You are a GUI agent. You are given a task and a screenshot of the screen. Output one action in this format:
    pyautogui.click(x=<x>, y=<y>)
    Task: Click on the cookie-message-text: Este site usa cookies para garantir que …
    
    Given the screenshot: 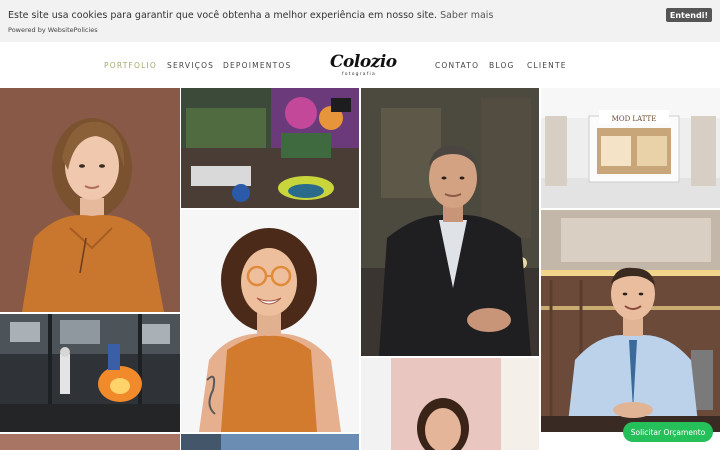 What is the action you would take?
    pyautogui.click(x=223, y=15)
    